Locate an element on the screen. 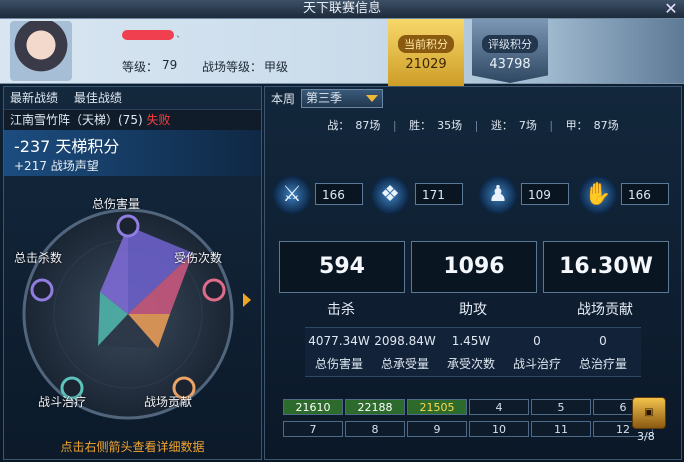 Image resolution: width=684 pixels, height=462 pixels. score-cell: 21610 is located at coordinates (313, 407).